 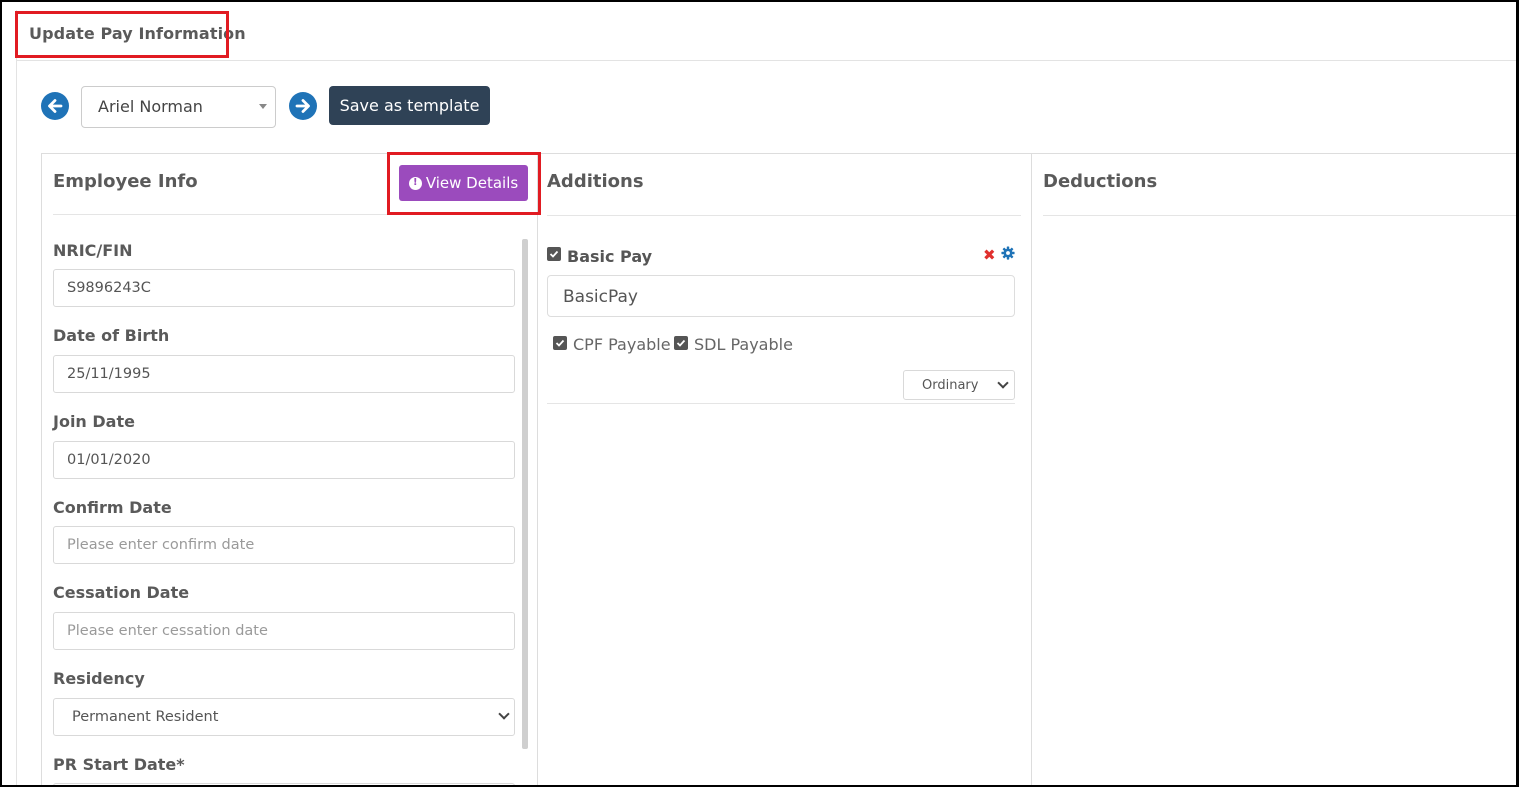 I want to click on basic-pay-checkbox, so click(x=554, y=254).